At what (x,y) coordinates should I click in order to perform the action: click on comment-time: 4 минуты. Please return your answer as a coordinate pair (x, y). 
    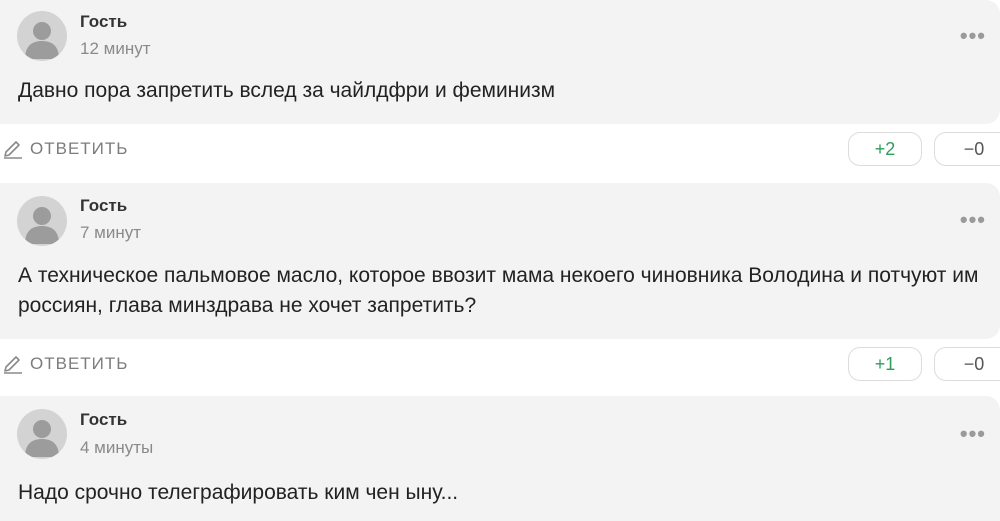
    Looking at the image, I should click on (117, 447).